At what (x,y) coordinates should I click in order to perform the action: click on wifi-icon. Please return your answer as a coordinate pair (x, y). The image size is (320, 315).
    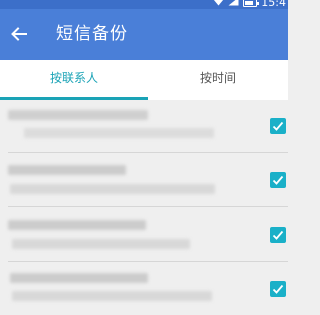
    Looking at the image, I should click on (218, 4).